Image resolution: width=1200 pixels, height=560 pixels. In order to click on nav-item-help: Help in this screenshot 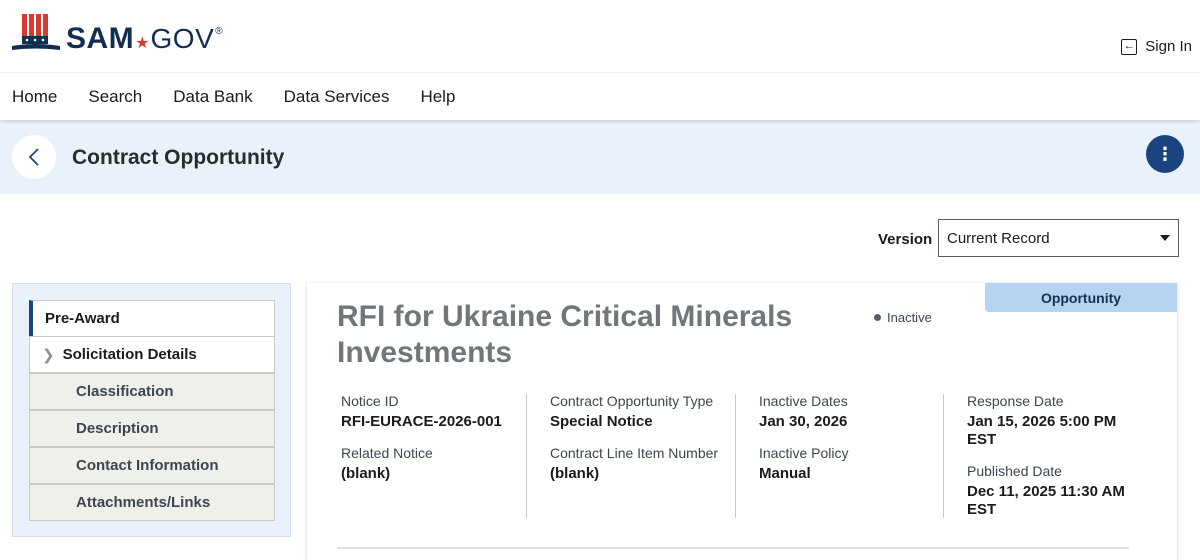, I will do `click(437, 97)`.